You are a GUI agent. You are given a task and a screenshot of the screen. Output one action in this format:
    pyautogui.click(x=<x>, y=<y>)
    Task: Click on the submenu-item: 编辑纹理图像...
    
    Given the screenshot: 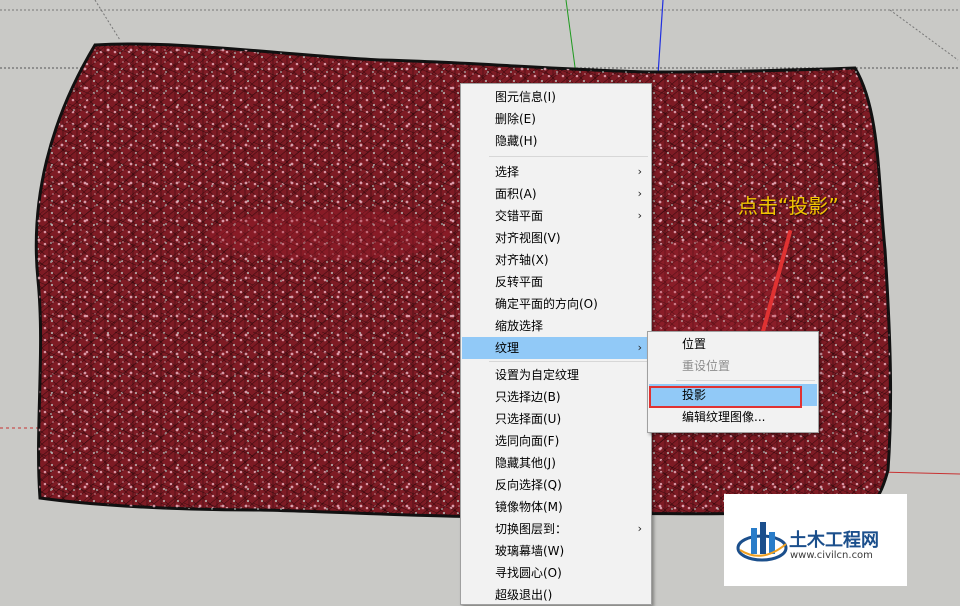 What is the action you would take?
    pyautogui.click(x=733, y=417)
    